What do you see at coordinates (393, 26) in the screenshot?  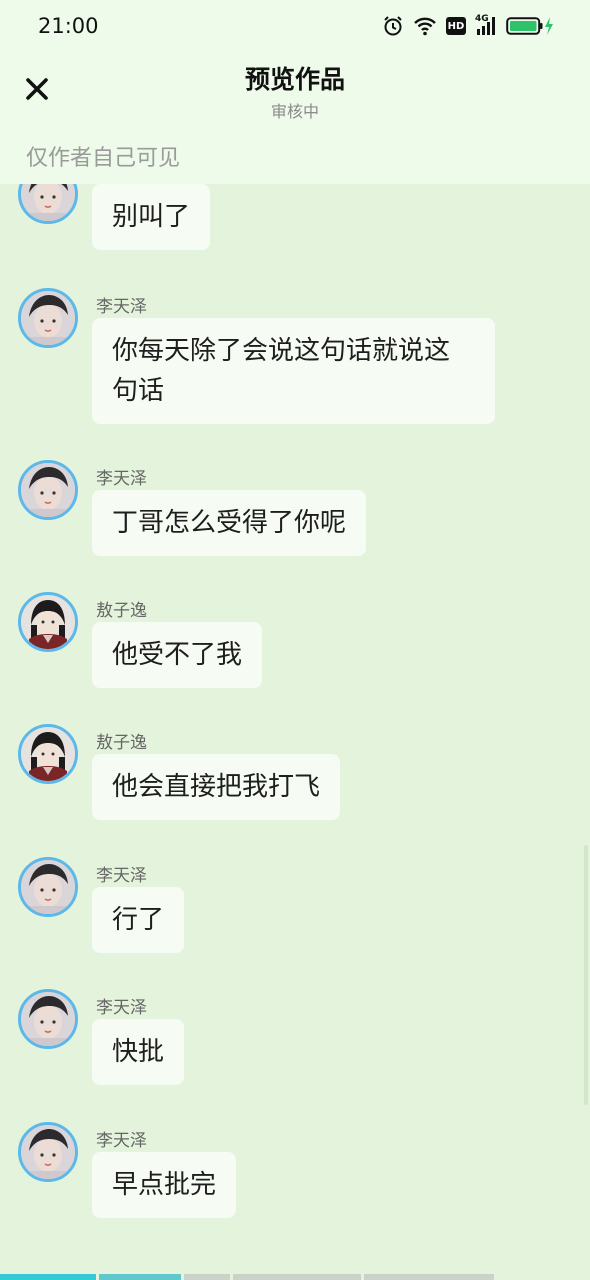 I see `alarm-icon` at bounding box center [393, 26].